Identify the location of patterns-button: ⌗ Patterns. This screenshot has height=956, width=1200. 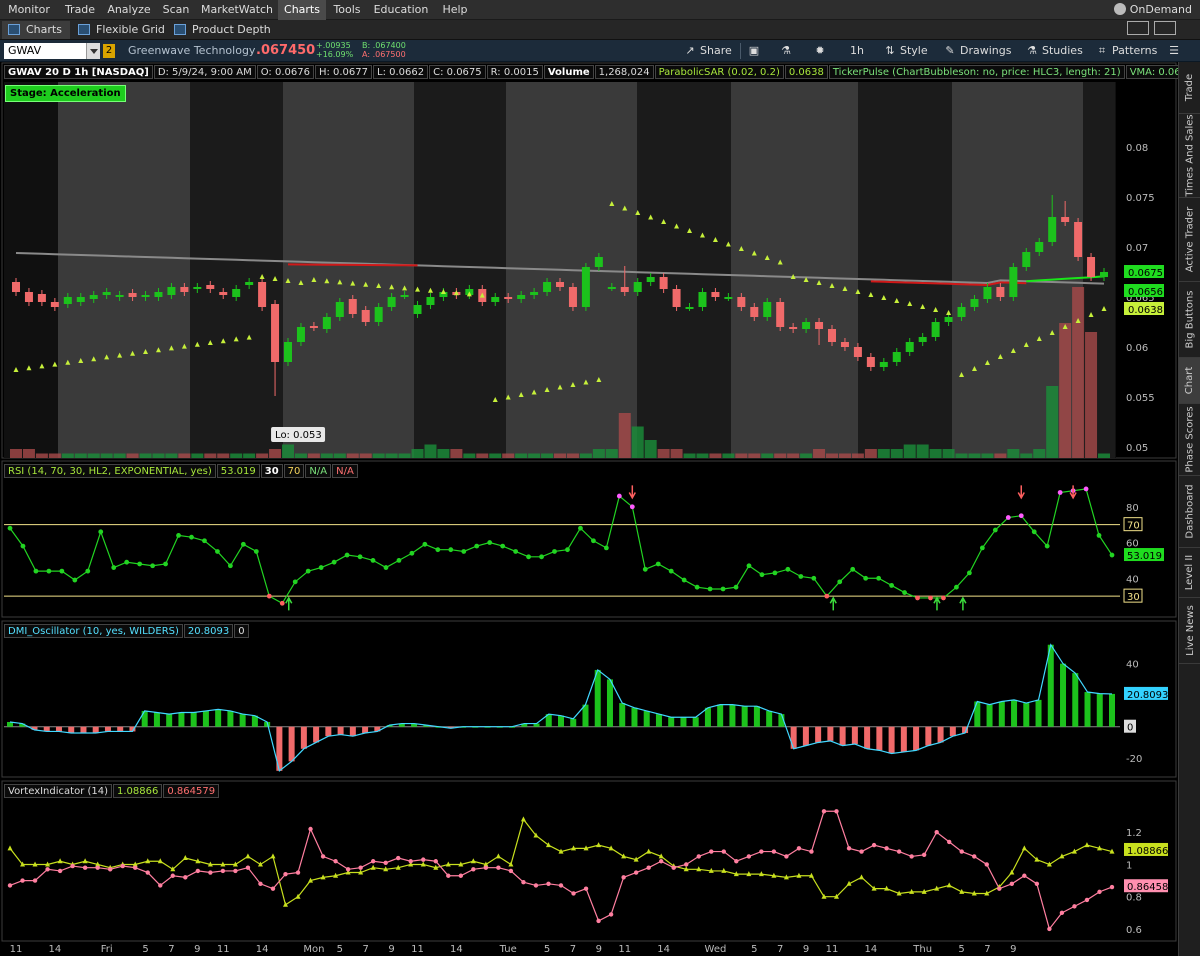
(1124, 51).